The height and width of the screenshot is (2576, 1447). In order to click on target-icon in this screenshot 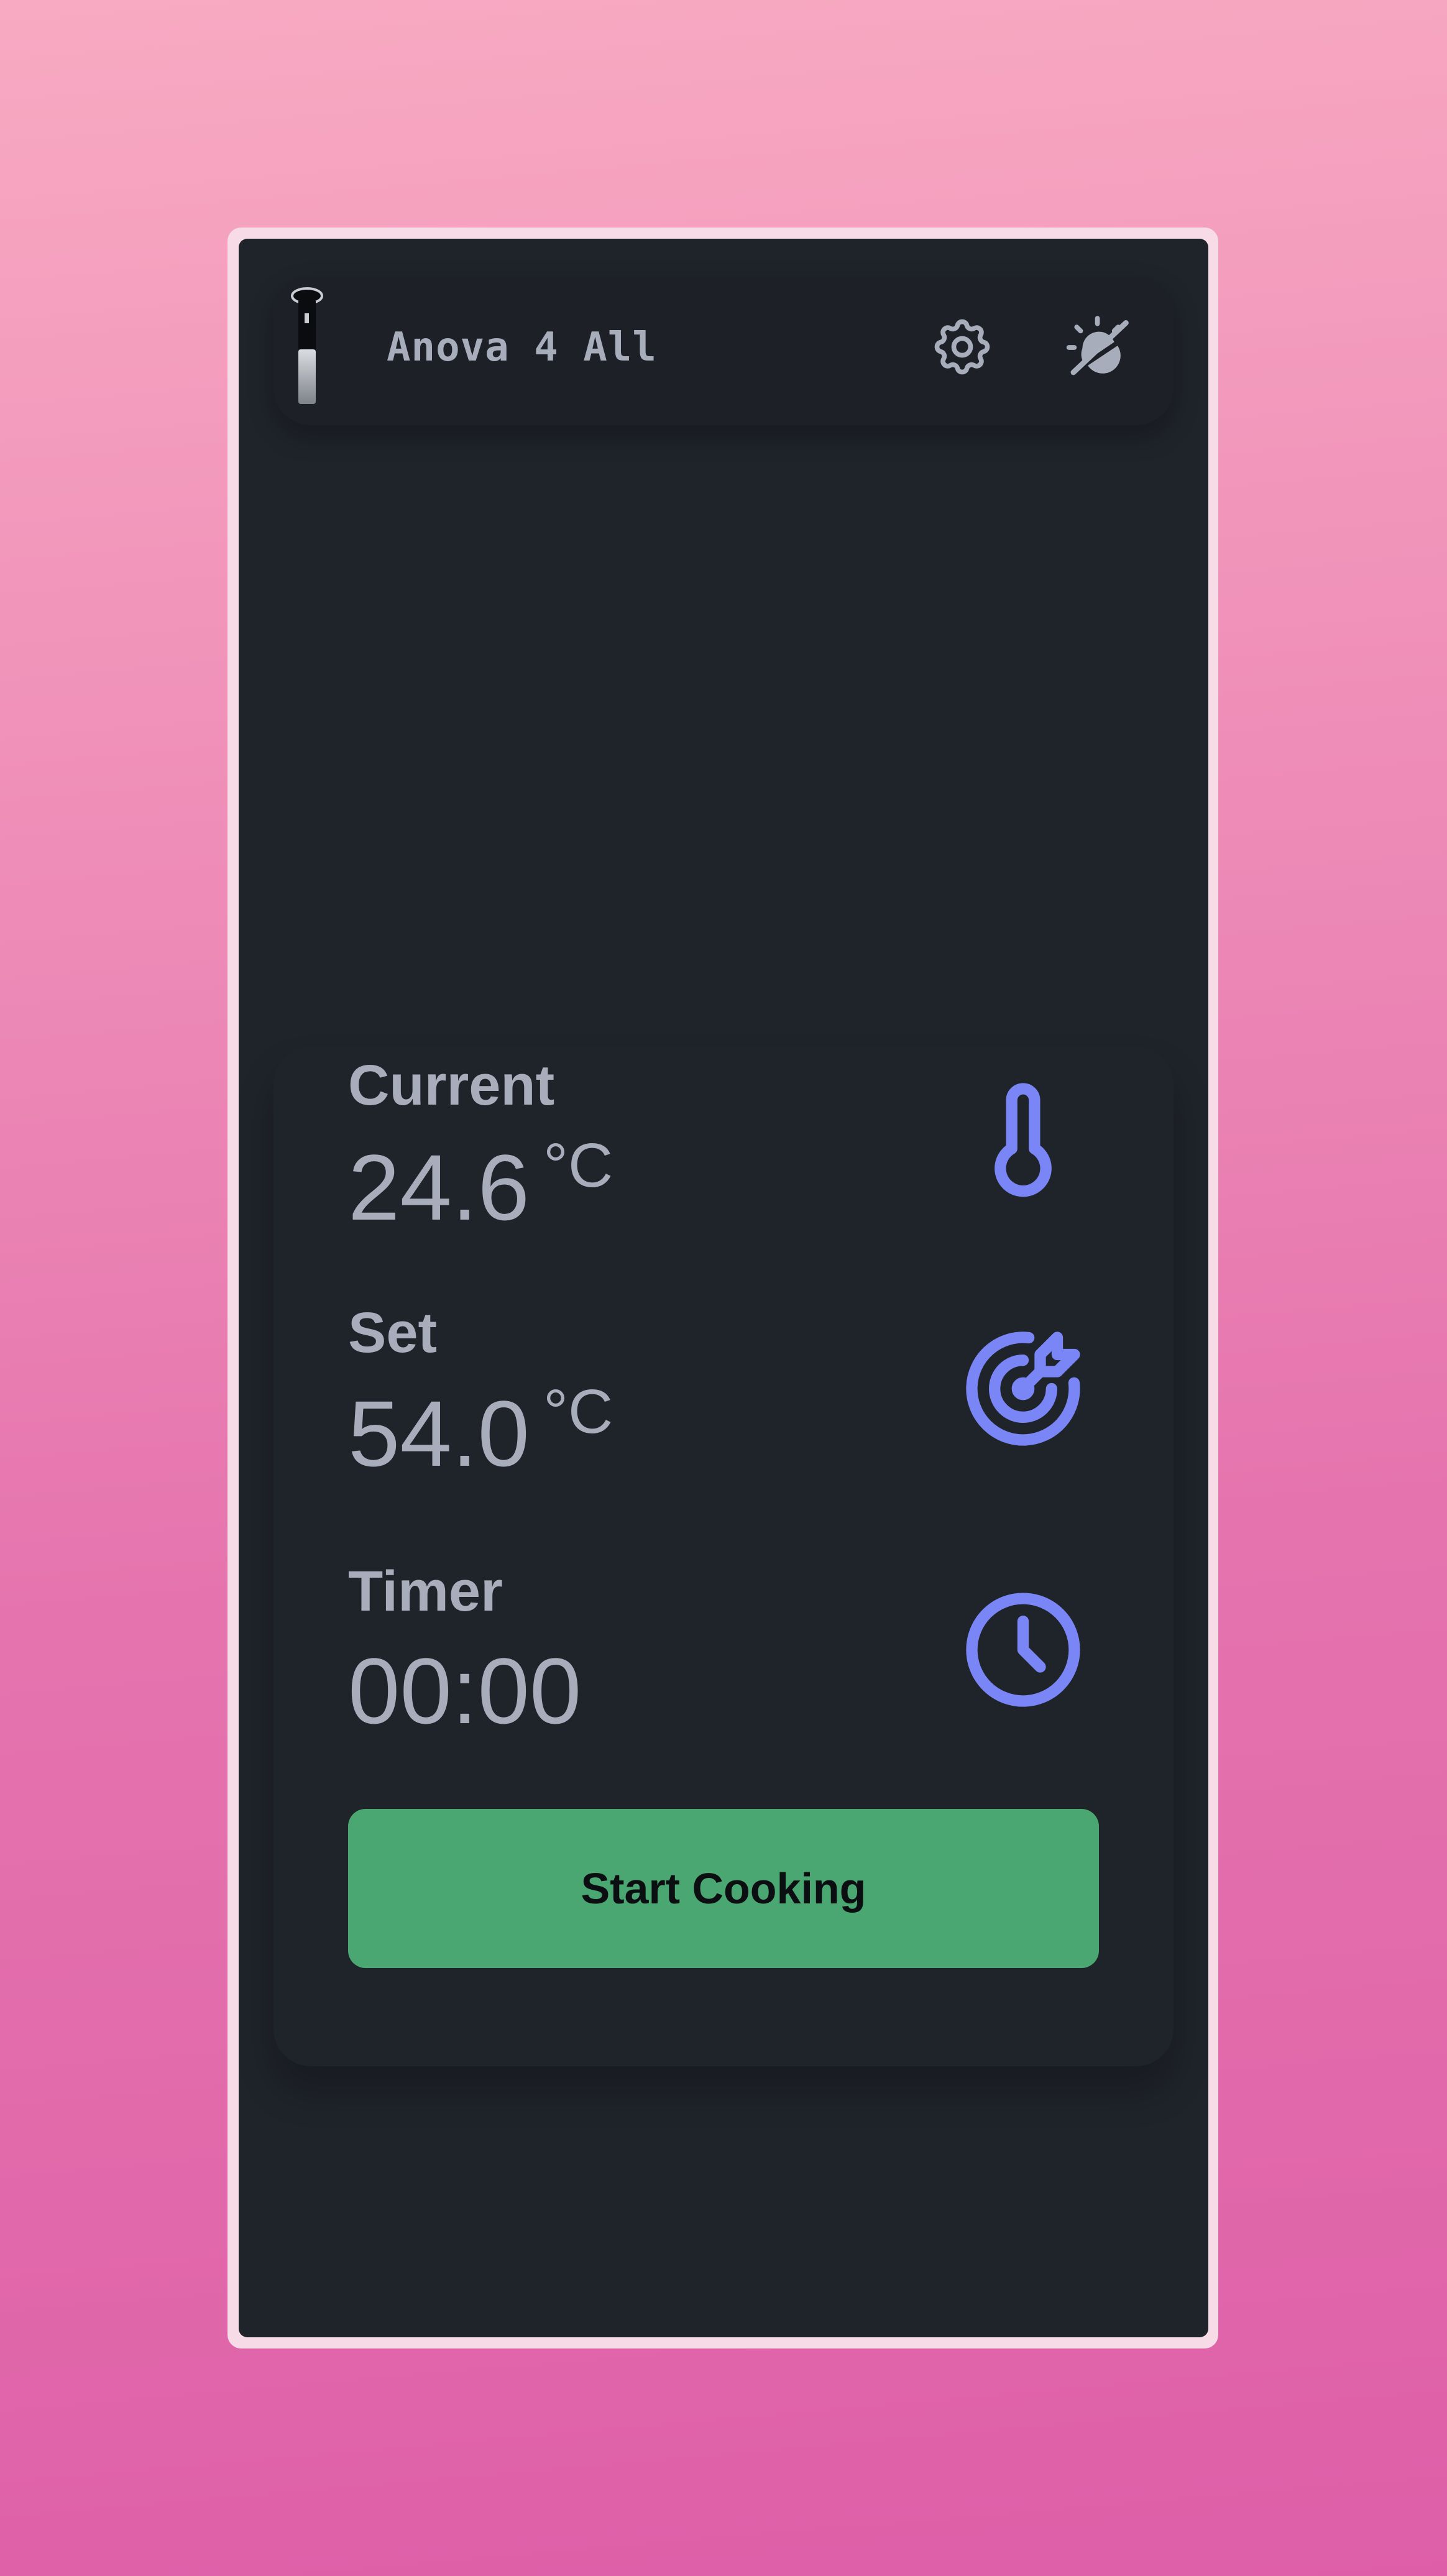, I will do `click(1023, 1389)`.